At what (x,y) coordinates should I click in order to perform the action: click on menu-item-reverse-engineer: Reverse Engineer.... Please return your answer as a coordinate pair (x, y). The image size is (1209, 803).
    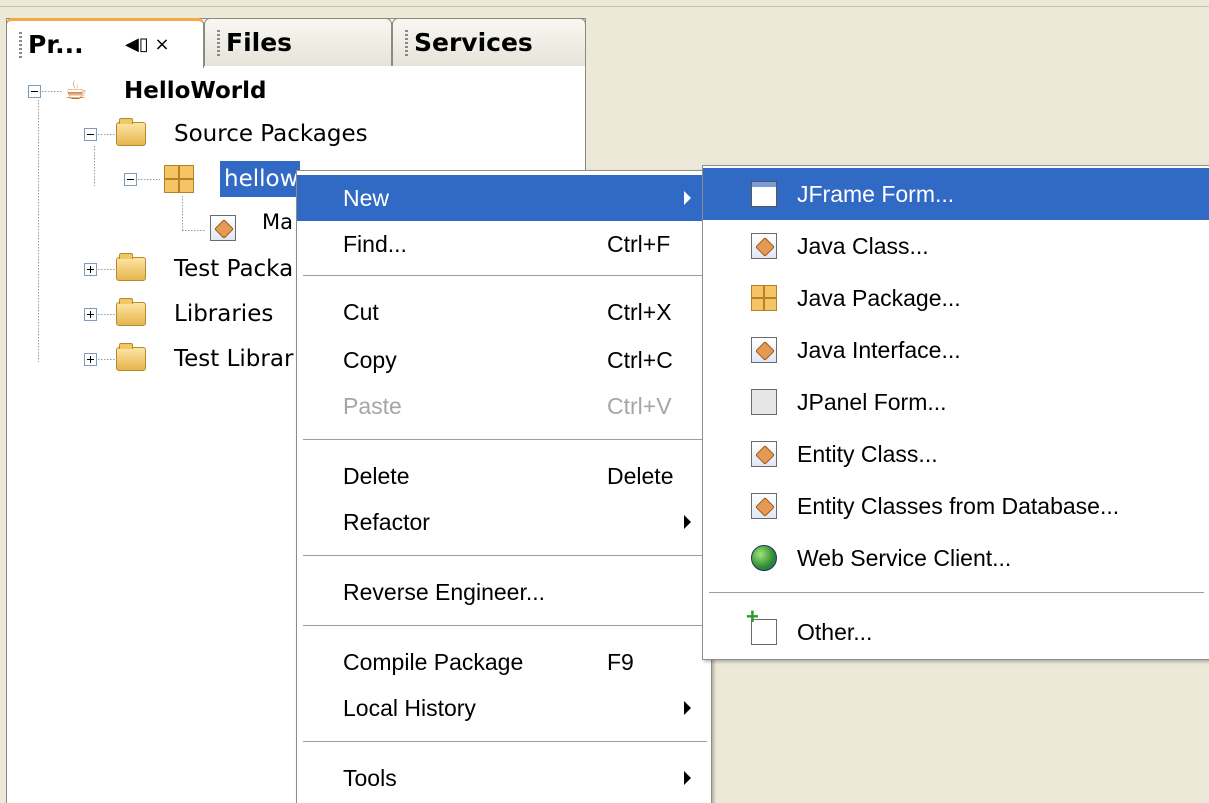
    Looking at the image, I should click on (504, 592).